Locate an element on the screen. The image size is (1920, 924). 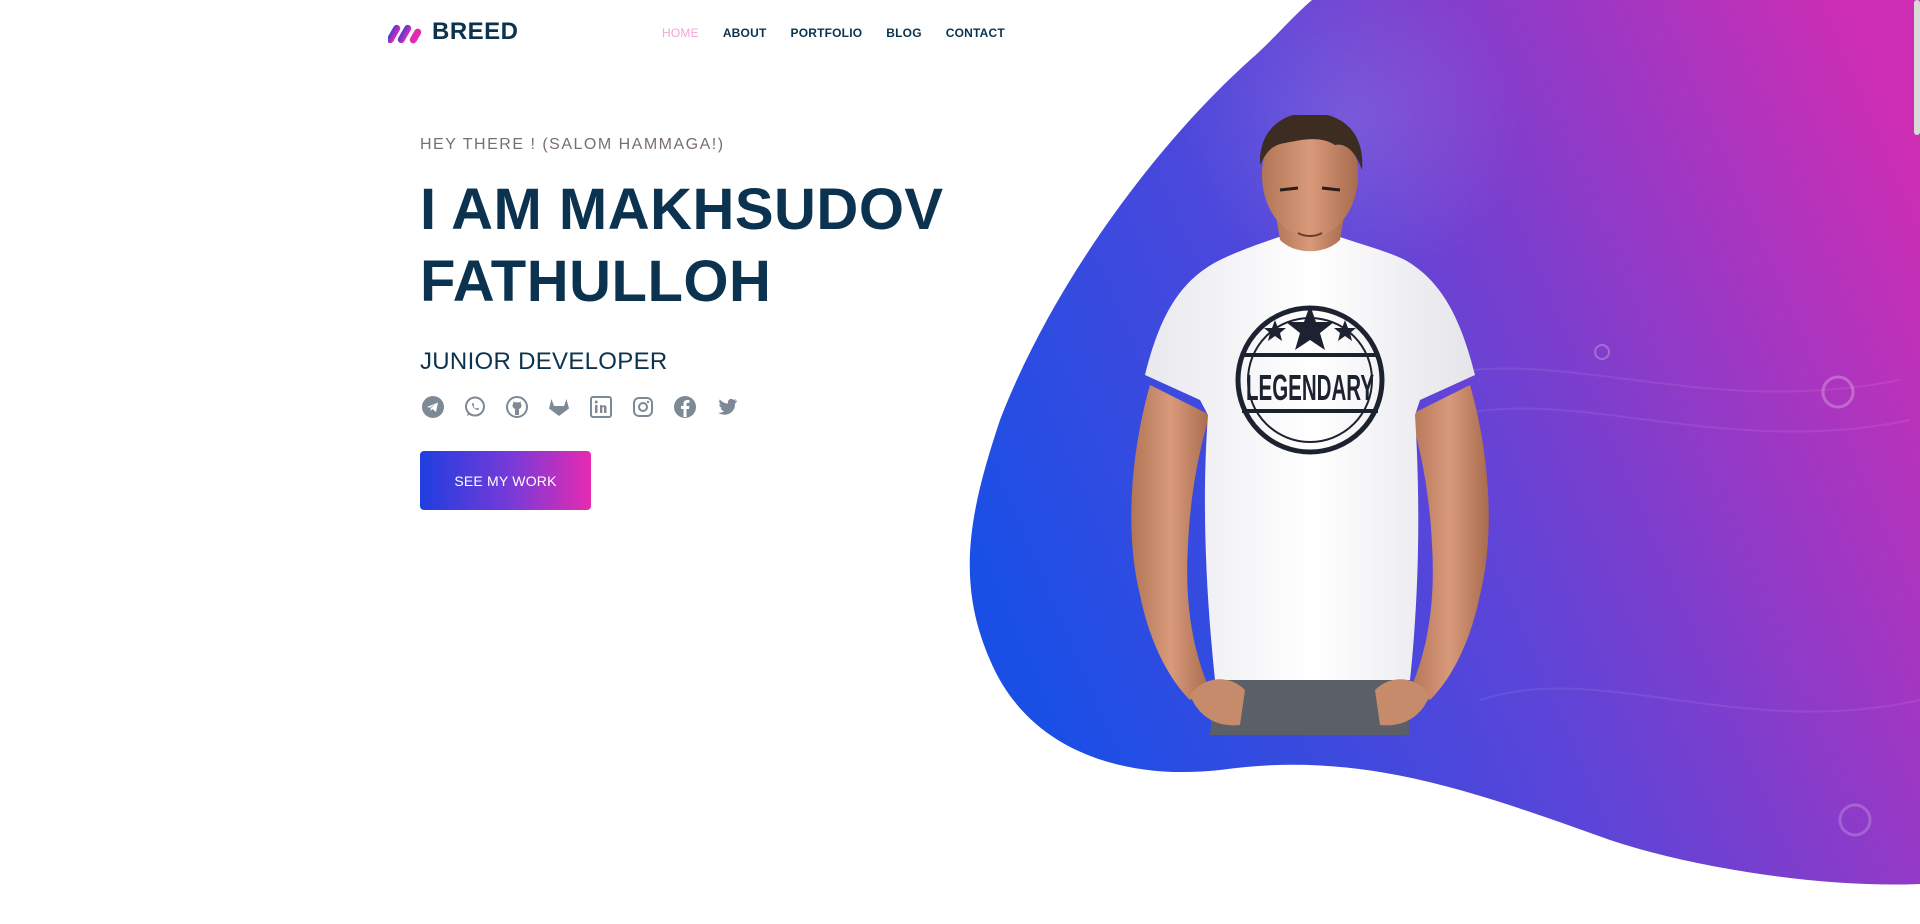
shirt-logo-text: LEGENDARY is located at coordinates (1310, 387).